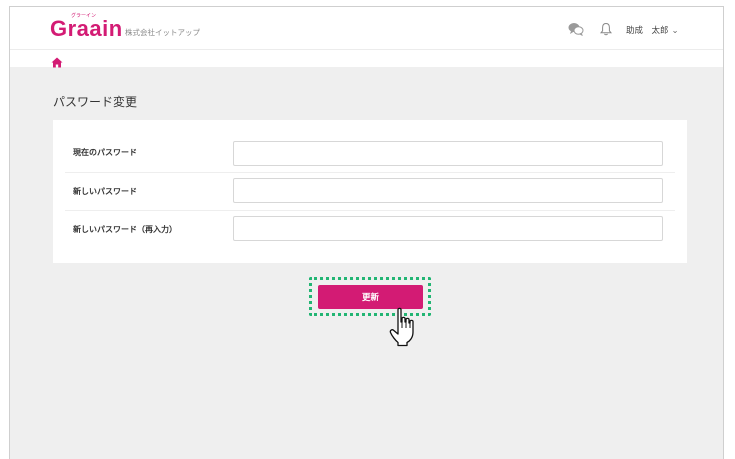 This screenshot has height=459, width=735. What do you see at coordinates (125, 229) in the screenshot?
I see `confirm-password-label: 新しいパスワード（再入力）` at bounding box center [125, 229].